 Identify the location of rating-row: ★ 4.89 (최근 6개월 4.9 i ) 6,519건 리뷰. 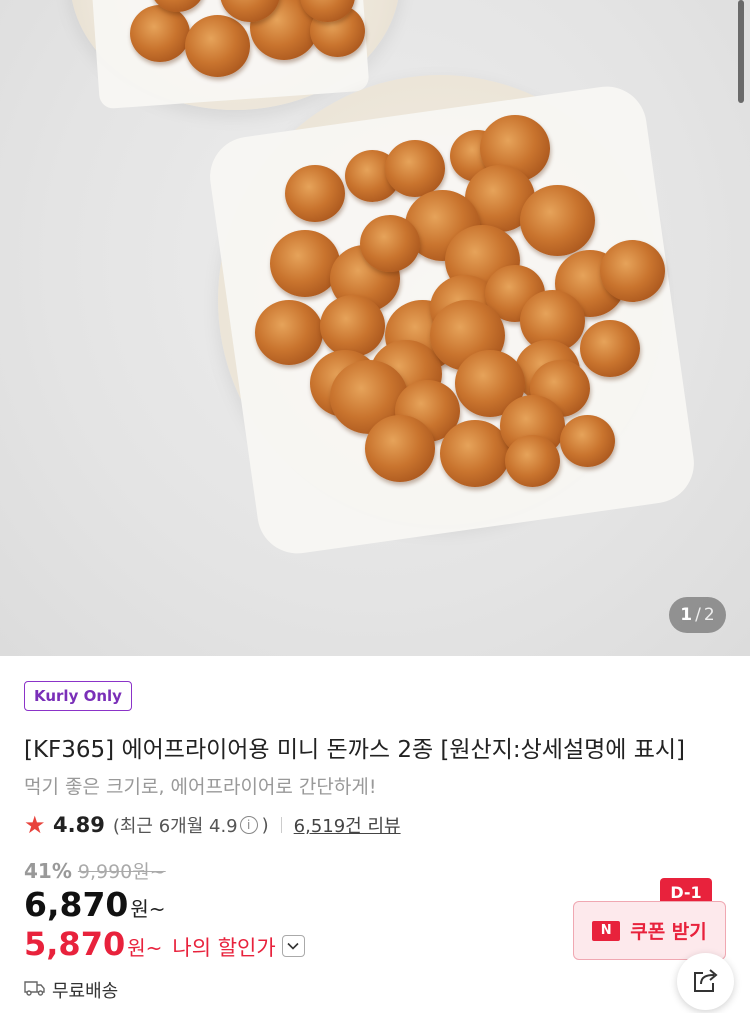
(212, 825).